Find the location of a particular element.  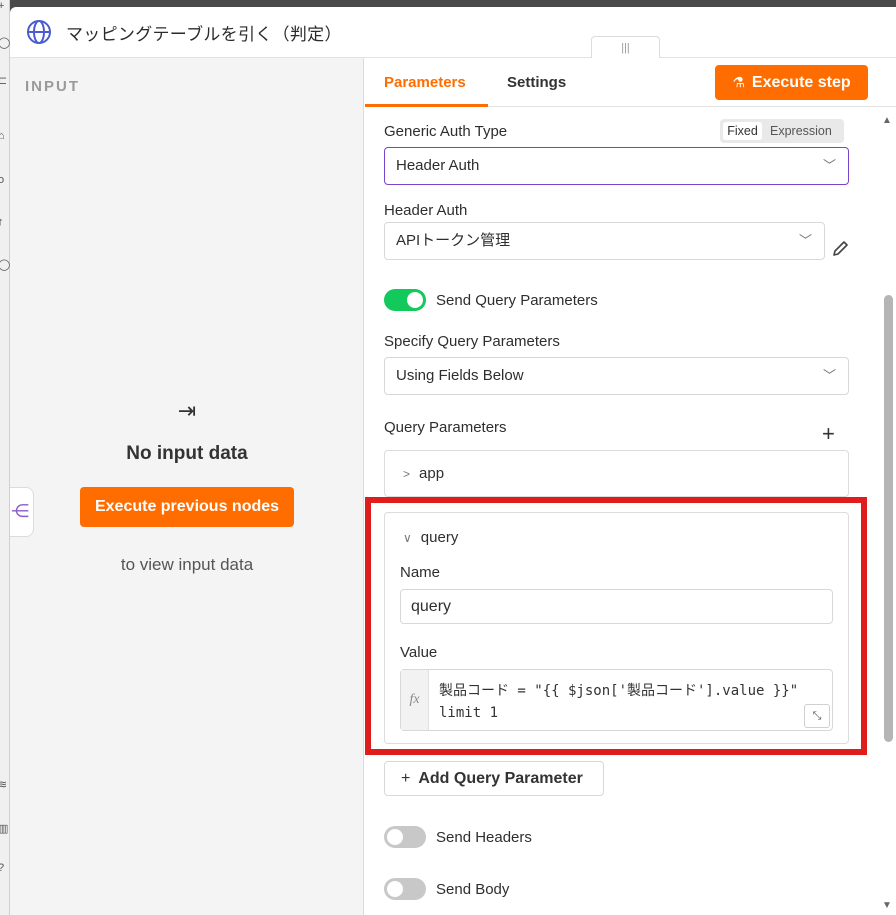

globe-icon is located at coordinates (39, 32).